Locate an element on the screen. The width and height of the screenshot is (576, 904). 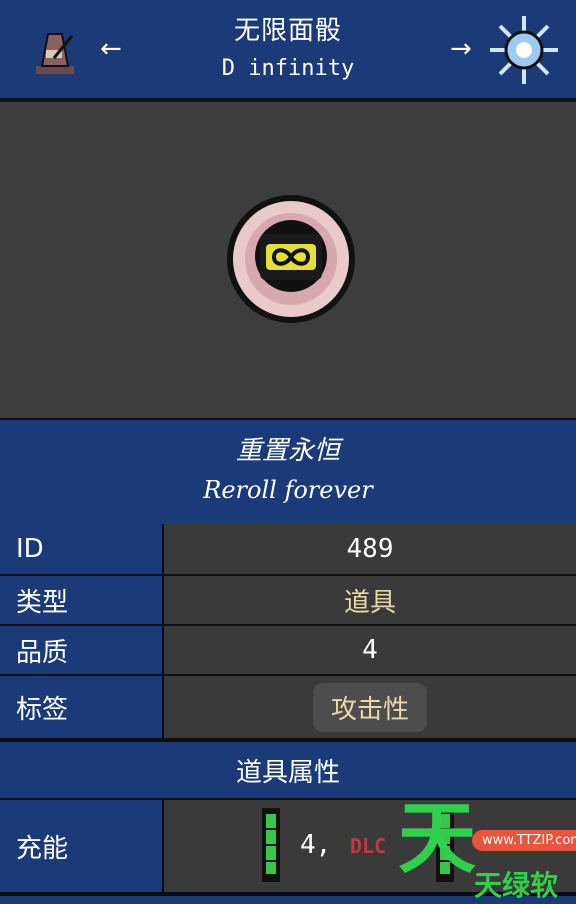
item-quote-zh: 重置永恒 is located at coordinates (287, 451).